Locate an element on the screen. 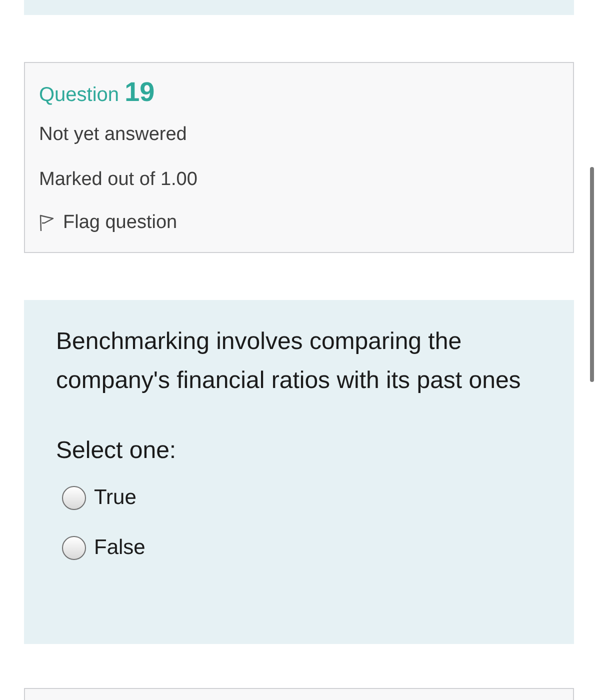 This screenshot has height=700, width=597. select-prompt: Select one: is located at coordinates (116, 451).